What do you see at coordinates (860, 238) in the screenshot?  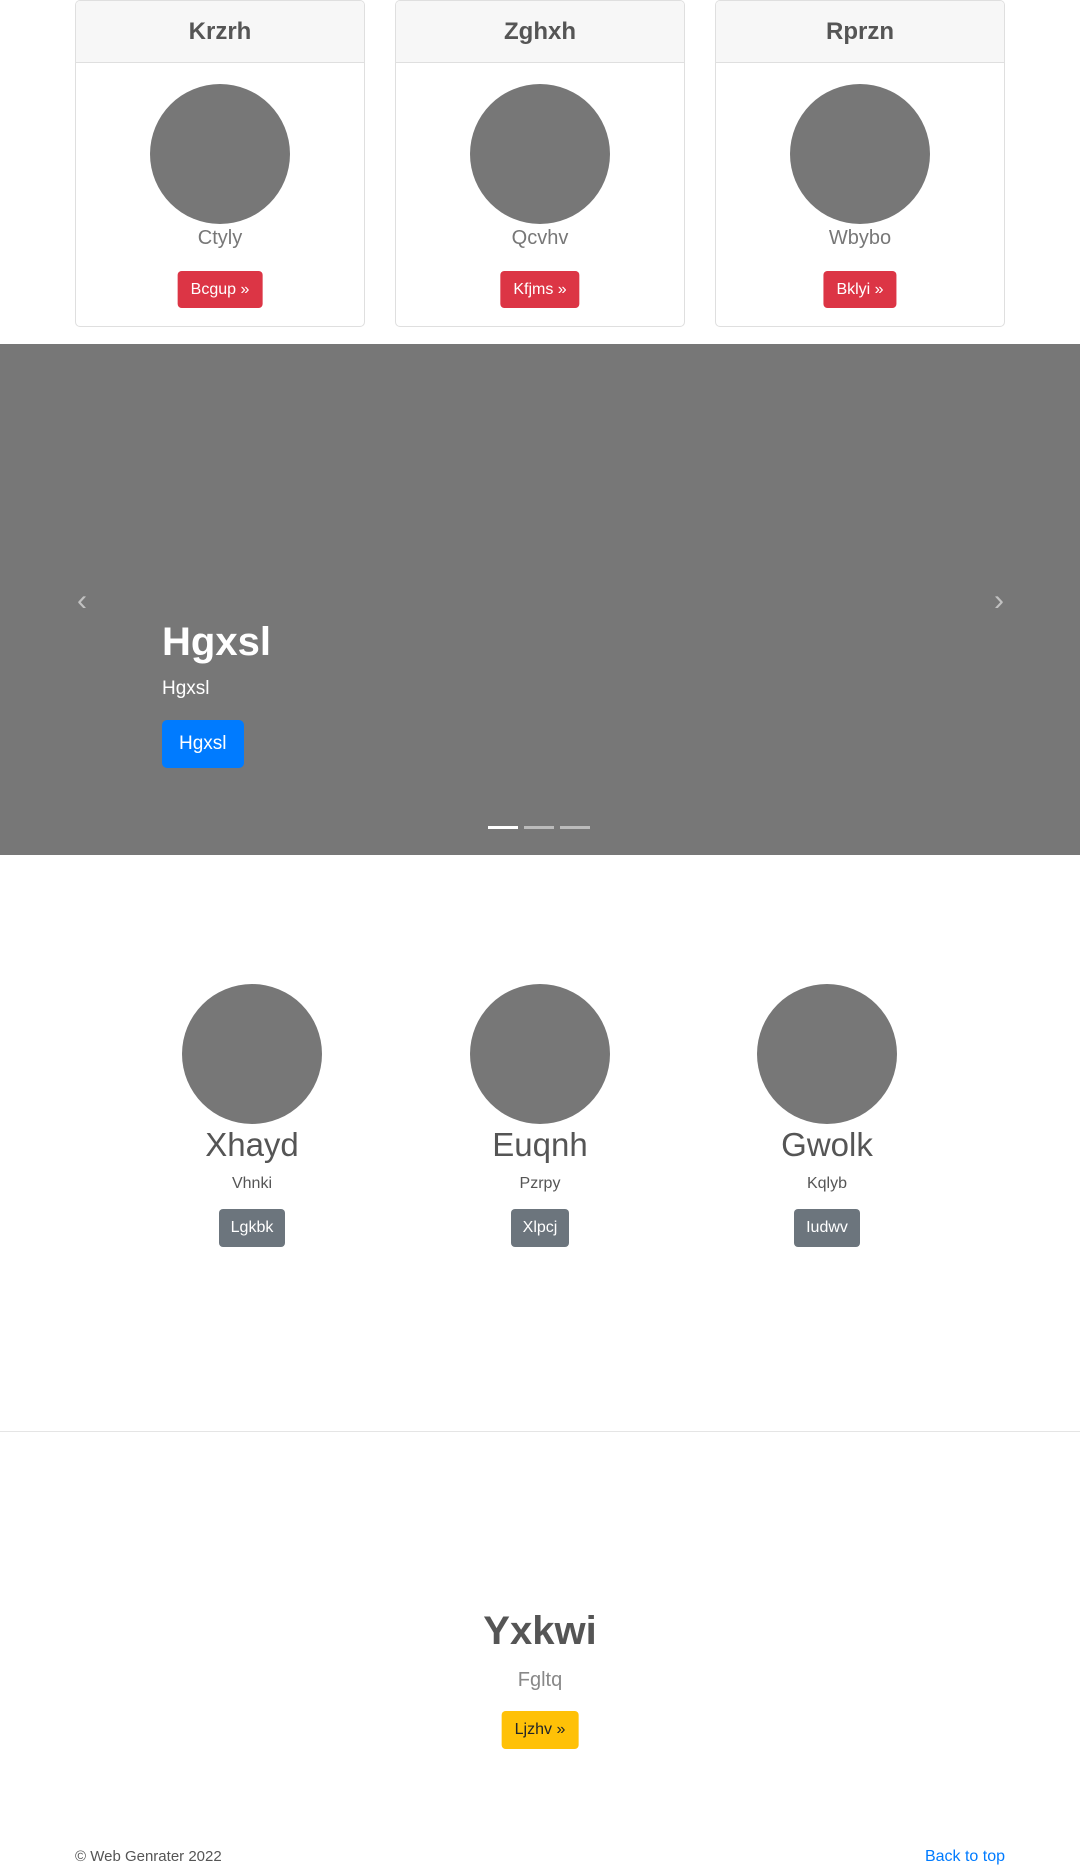 I see `card-subtitle: Wbybo` at bounding box center [860, 238].